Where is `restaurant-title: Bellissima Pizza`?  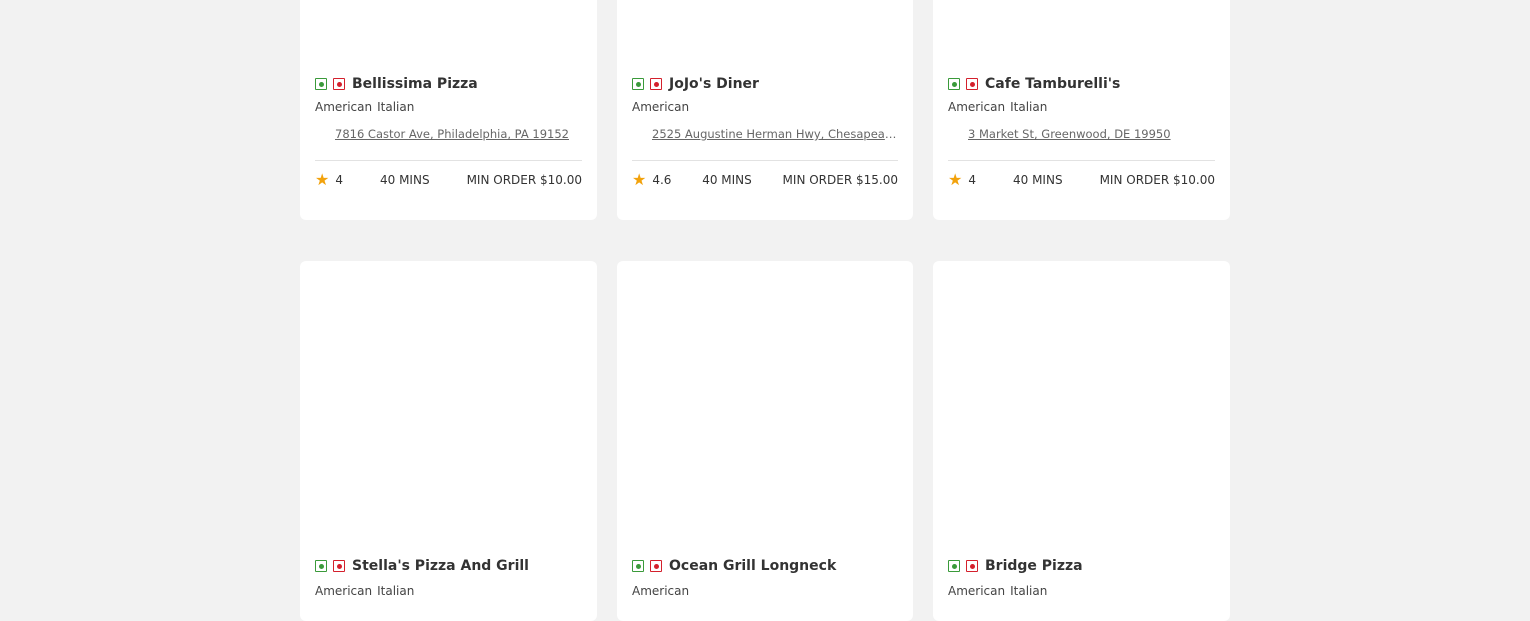 restaurant-title: Bellissima Pizza is located at coordinates (396, 84).